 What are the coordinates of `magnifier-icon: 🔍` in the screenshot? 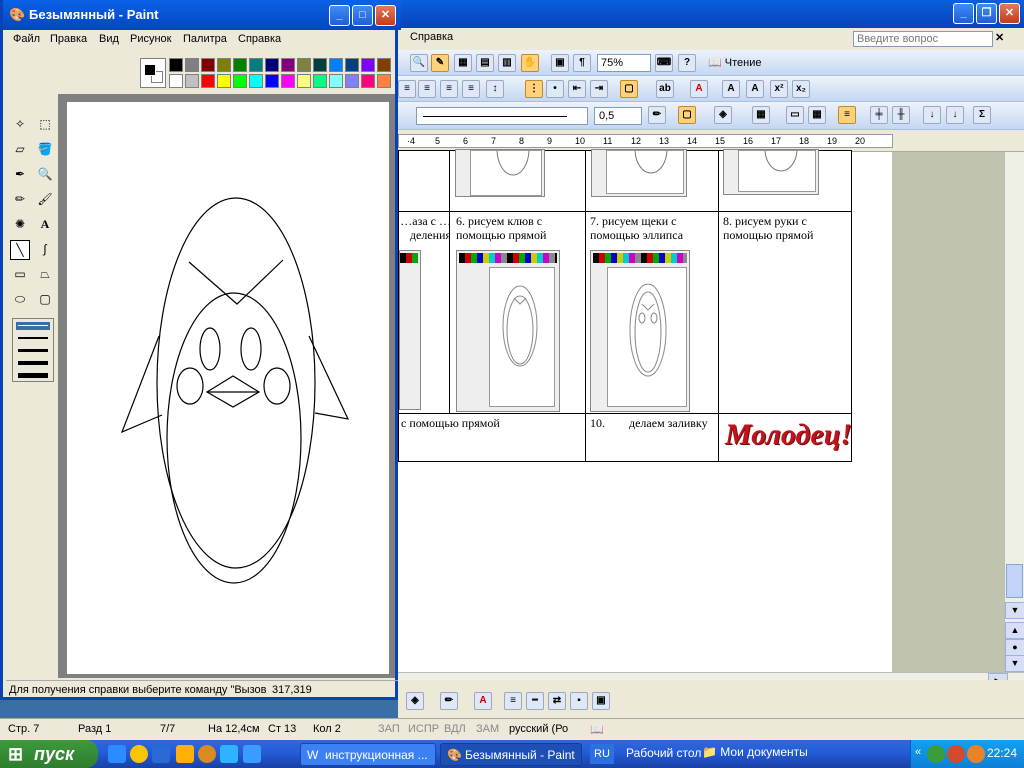 It's located at (45, 175).